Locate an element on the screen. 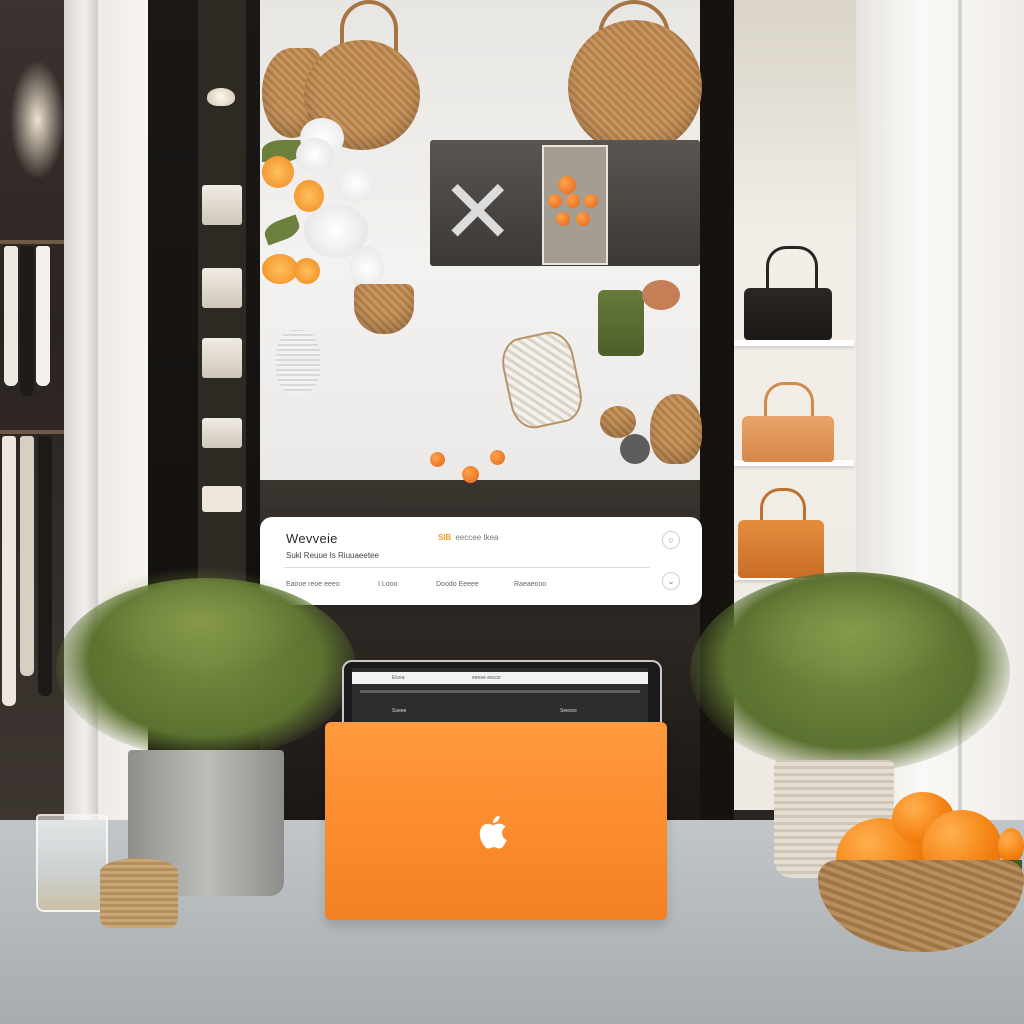 This screenshot has width=1024, height=1024. screen-row is located at coordinates (500, 691).